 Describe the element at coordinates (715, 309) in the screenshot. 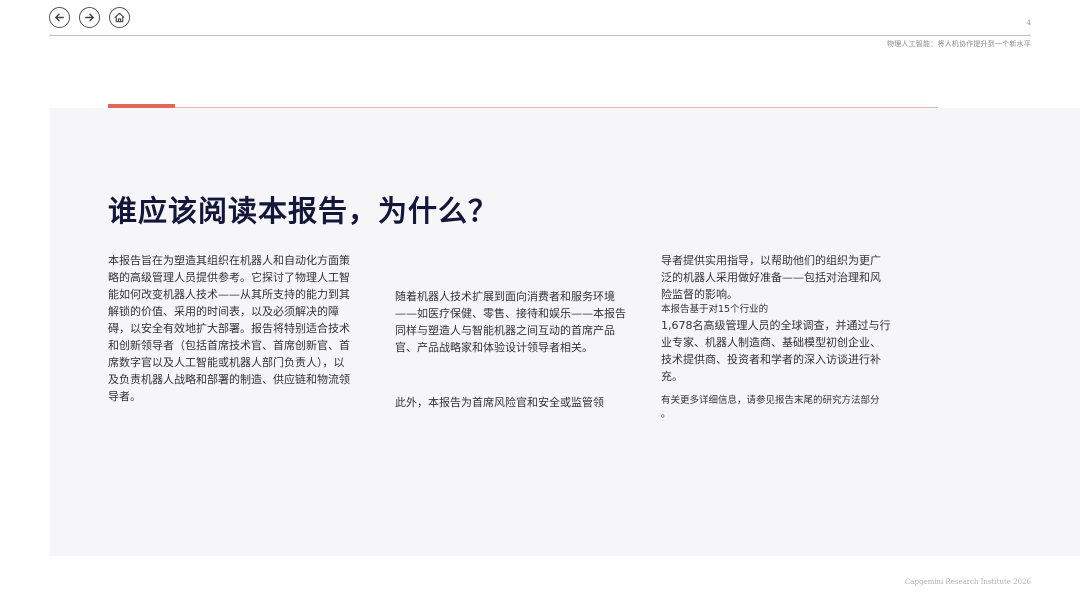

I see `col3-survey-lead: 本报告基于对15个行业的` at that location.